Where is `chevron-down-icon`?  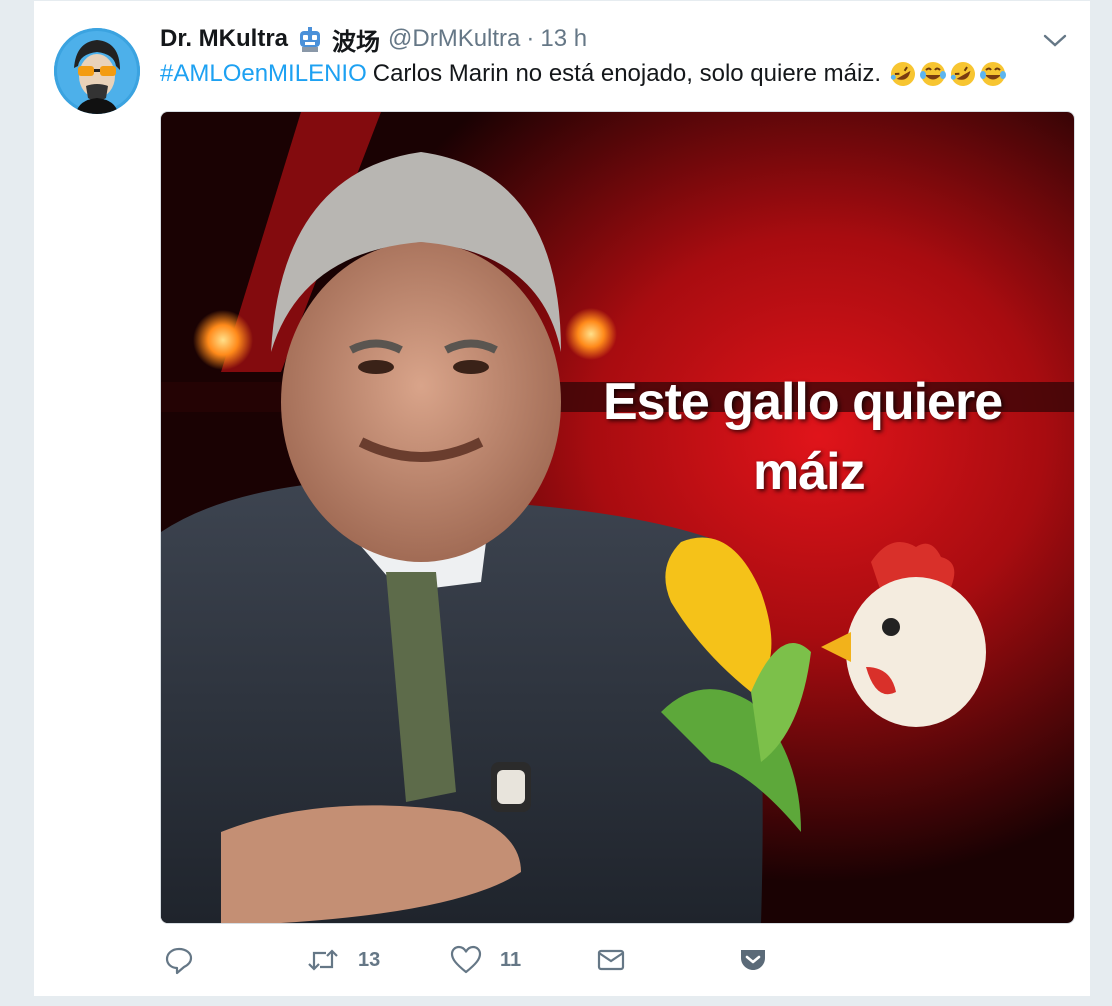
chevron-down-icon is located at coordinates (1055, 40).